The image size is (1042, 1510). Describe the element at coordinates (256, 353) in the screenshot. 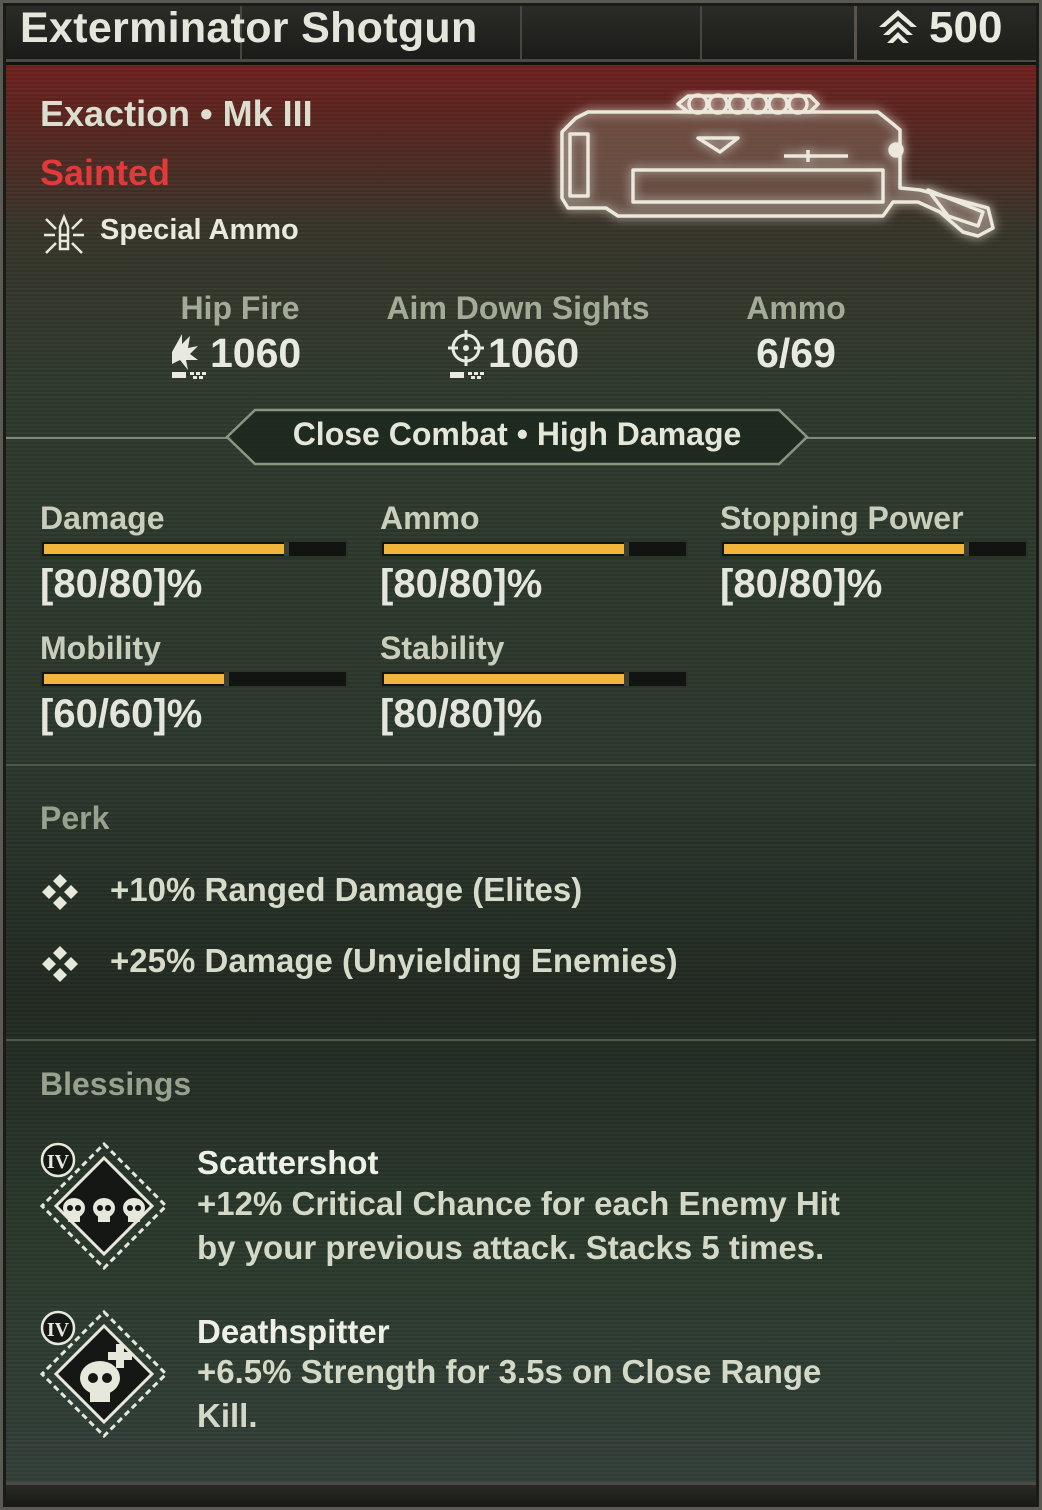

I see `hip-fire-value: 1060` at that location.